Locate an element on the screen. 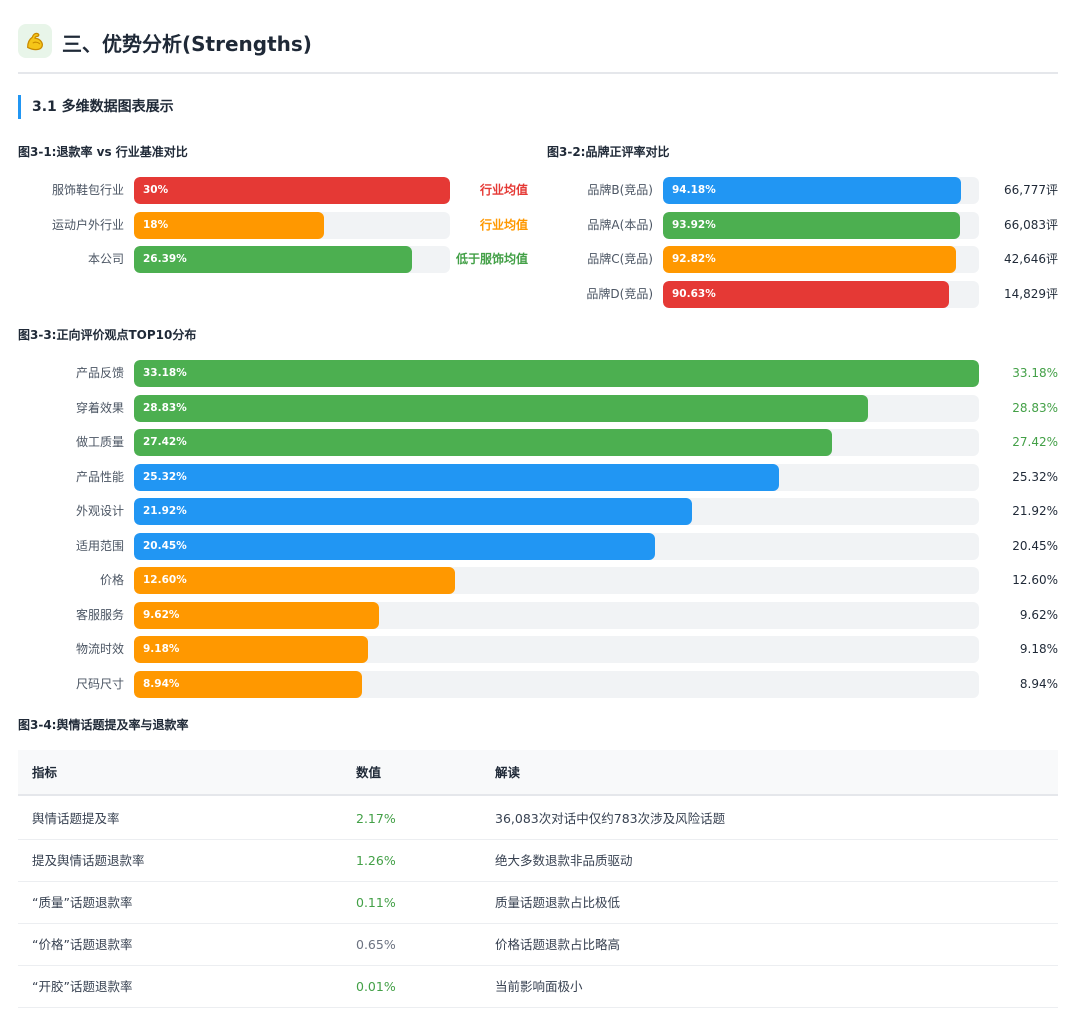  bar-annotation: 28.83% is located at coordinates (1035, 408).